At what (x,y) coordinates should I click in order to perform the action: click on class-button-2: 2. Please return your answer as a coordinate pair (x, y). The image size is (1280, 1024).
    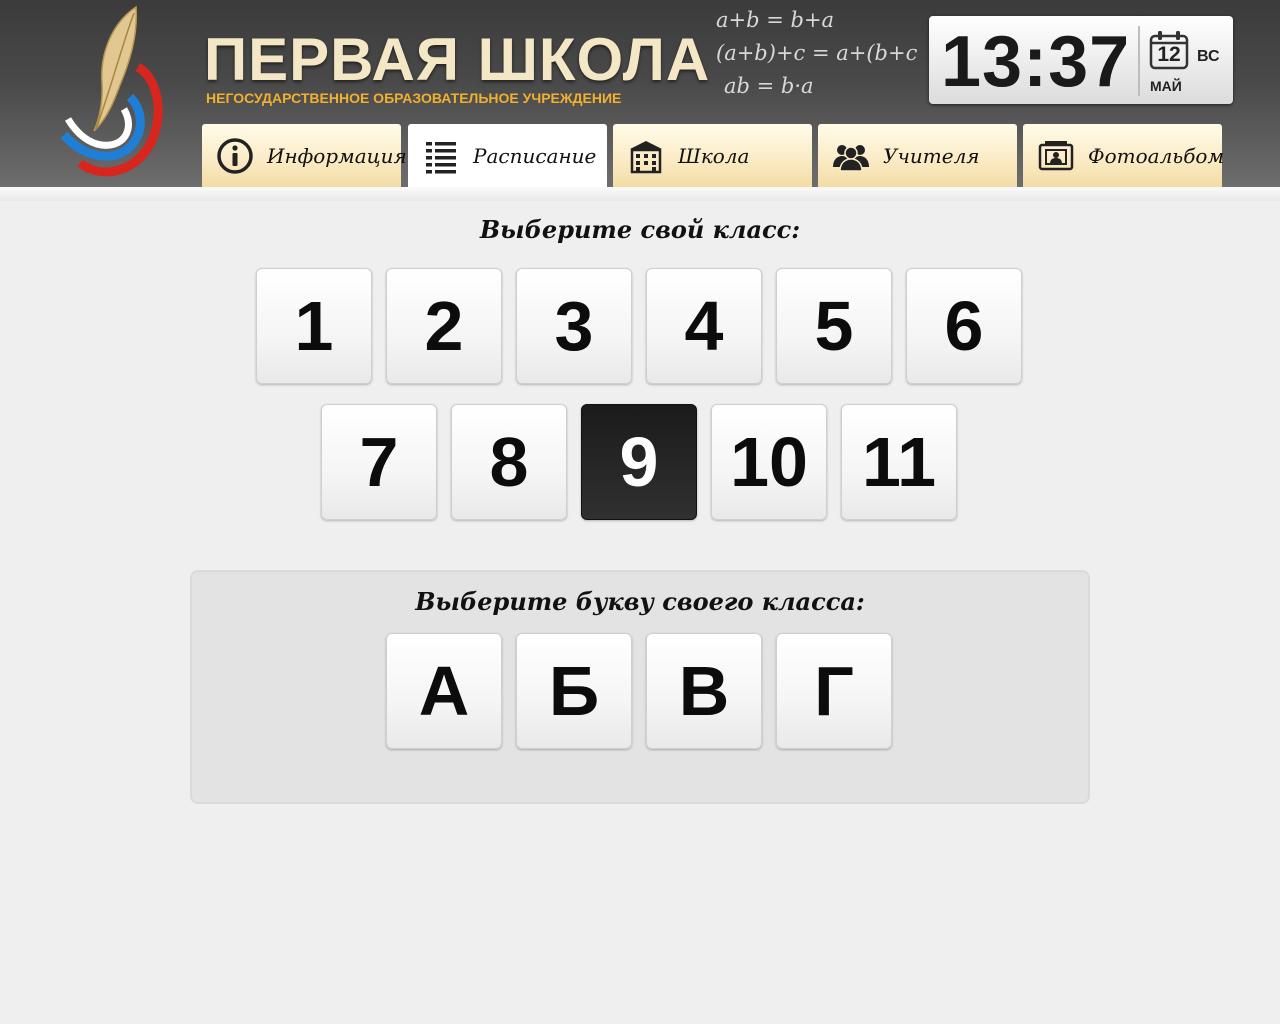
    Looking at the image, I should click on (444, 326).